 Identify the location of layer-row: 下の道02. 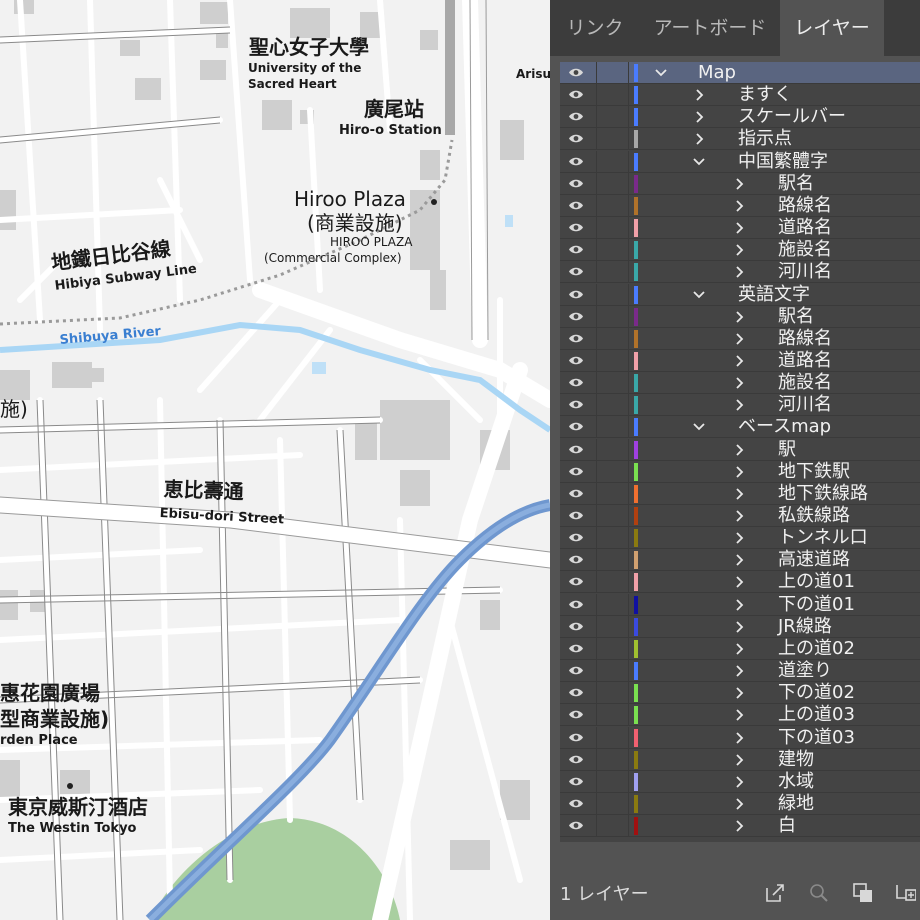
(740, 693).